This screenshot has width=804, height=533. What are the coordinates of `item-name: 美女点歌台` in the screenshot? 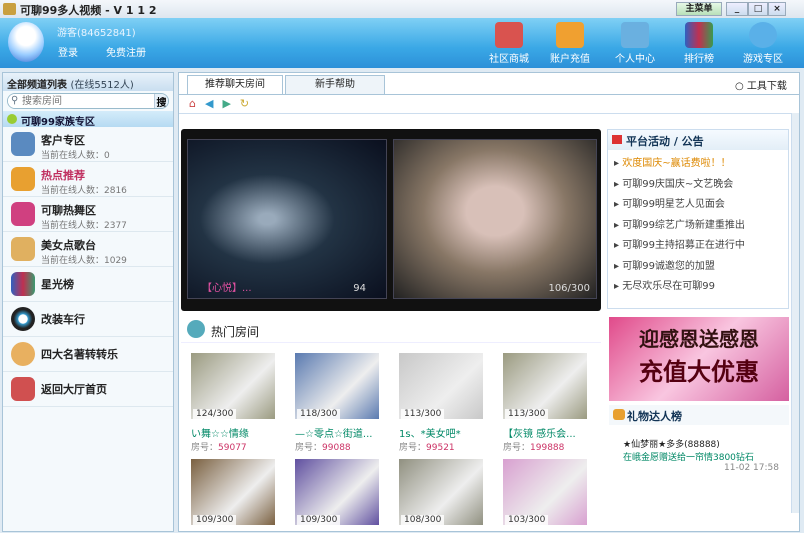 It's located at (68, 245).